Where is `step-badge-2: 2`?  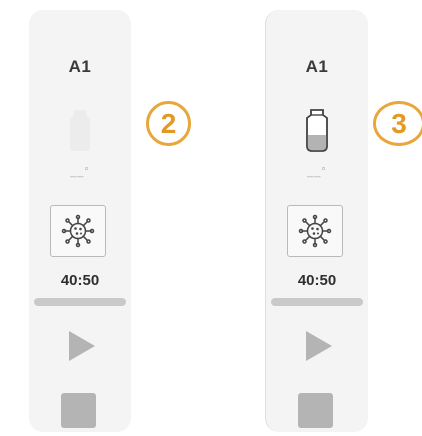
step-badge-2: 2 is located at coordinates (168, 123).